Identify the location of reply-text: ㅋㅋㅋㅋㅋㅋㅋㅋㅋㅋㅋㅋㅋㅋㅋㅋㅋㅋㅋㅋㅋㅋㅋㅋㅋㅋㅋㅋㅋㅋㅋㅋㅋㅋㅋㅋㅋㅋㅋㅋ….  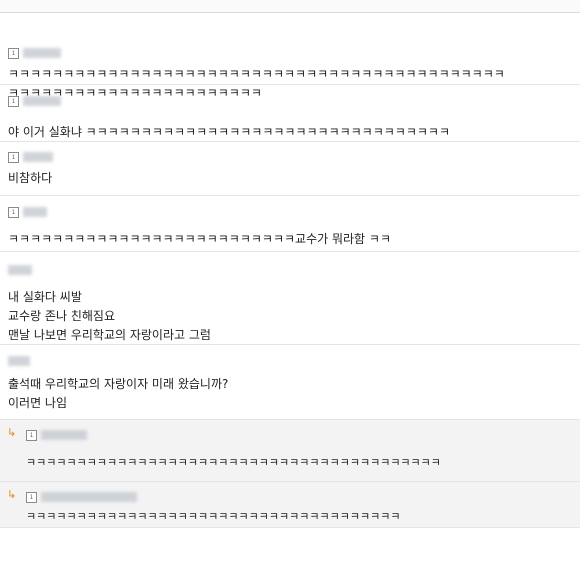
(233, 462).